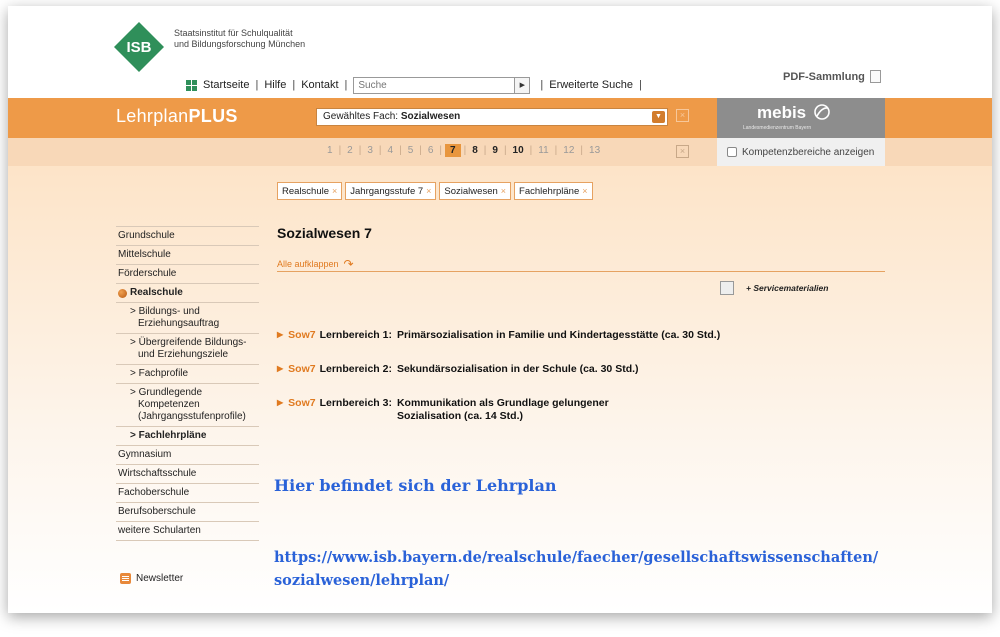  Describe the element at coordinates (308, 264) in the screenshot. I see `expand-all-label: Alle aufklappen` at that location.